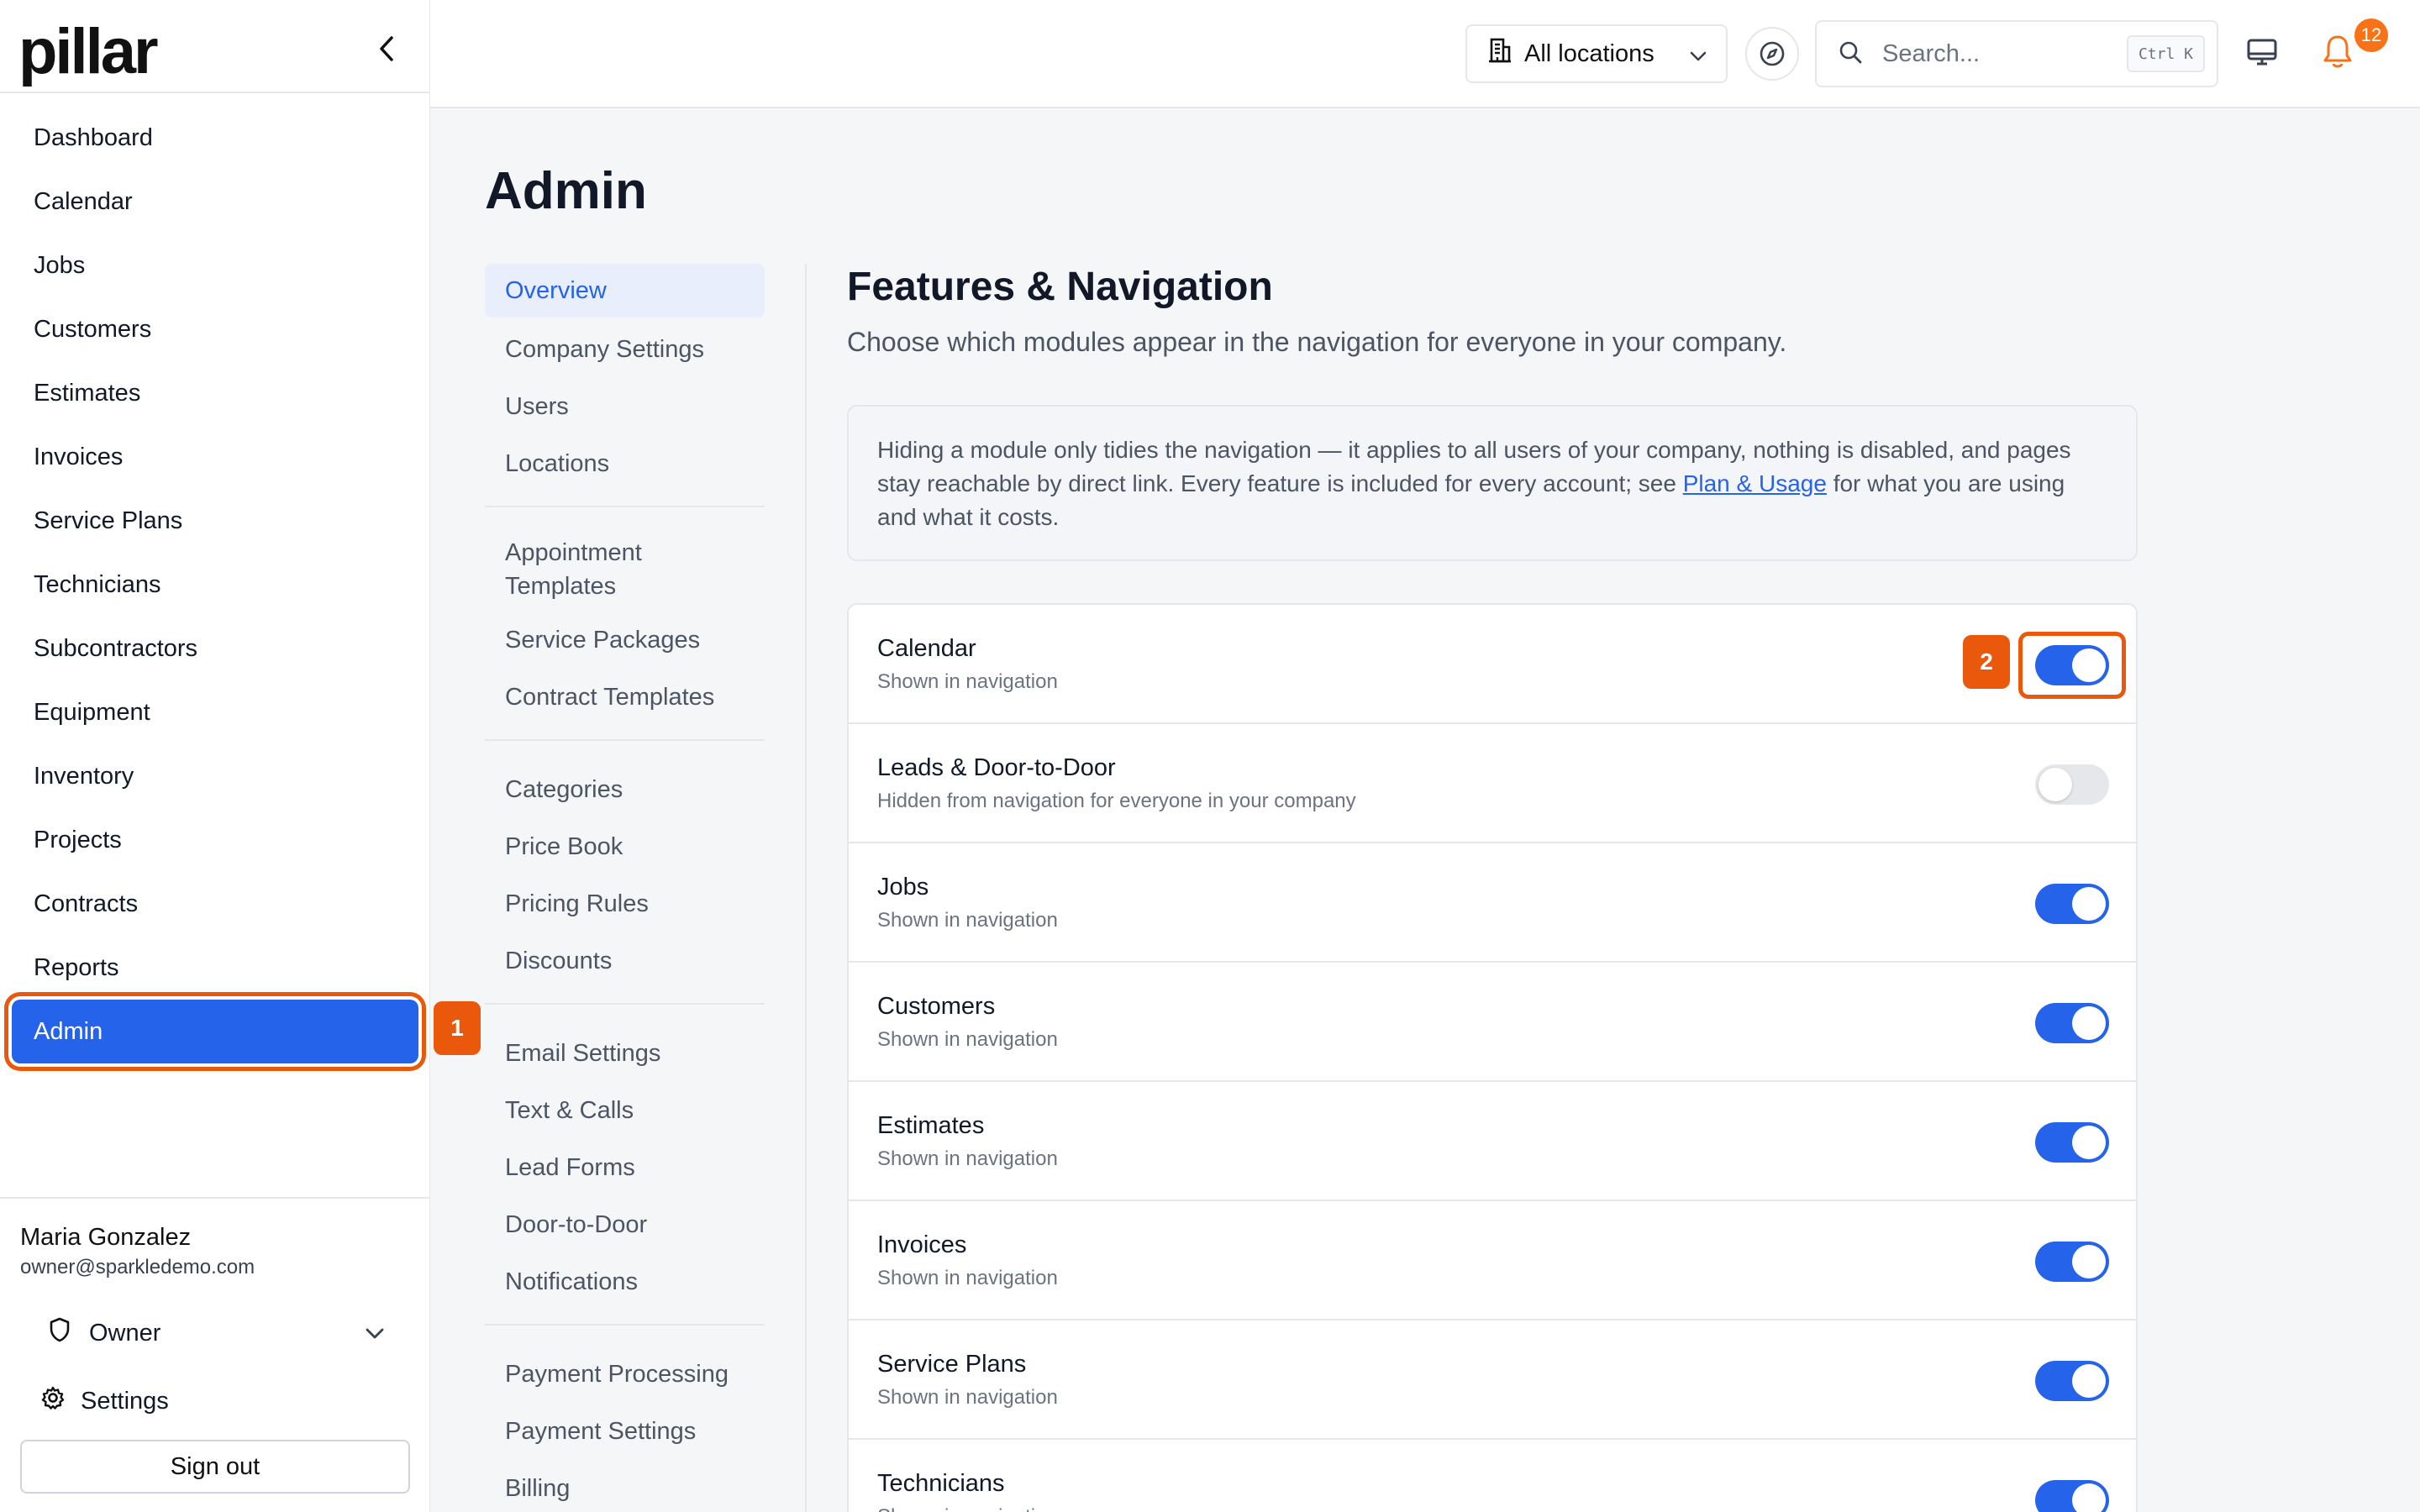 This screenshot has width=2420, height=1512. I want to click on search-input: Search... Ctrl K, so click(2016, 53).